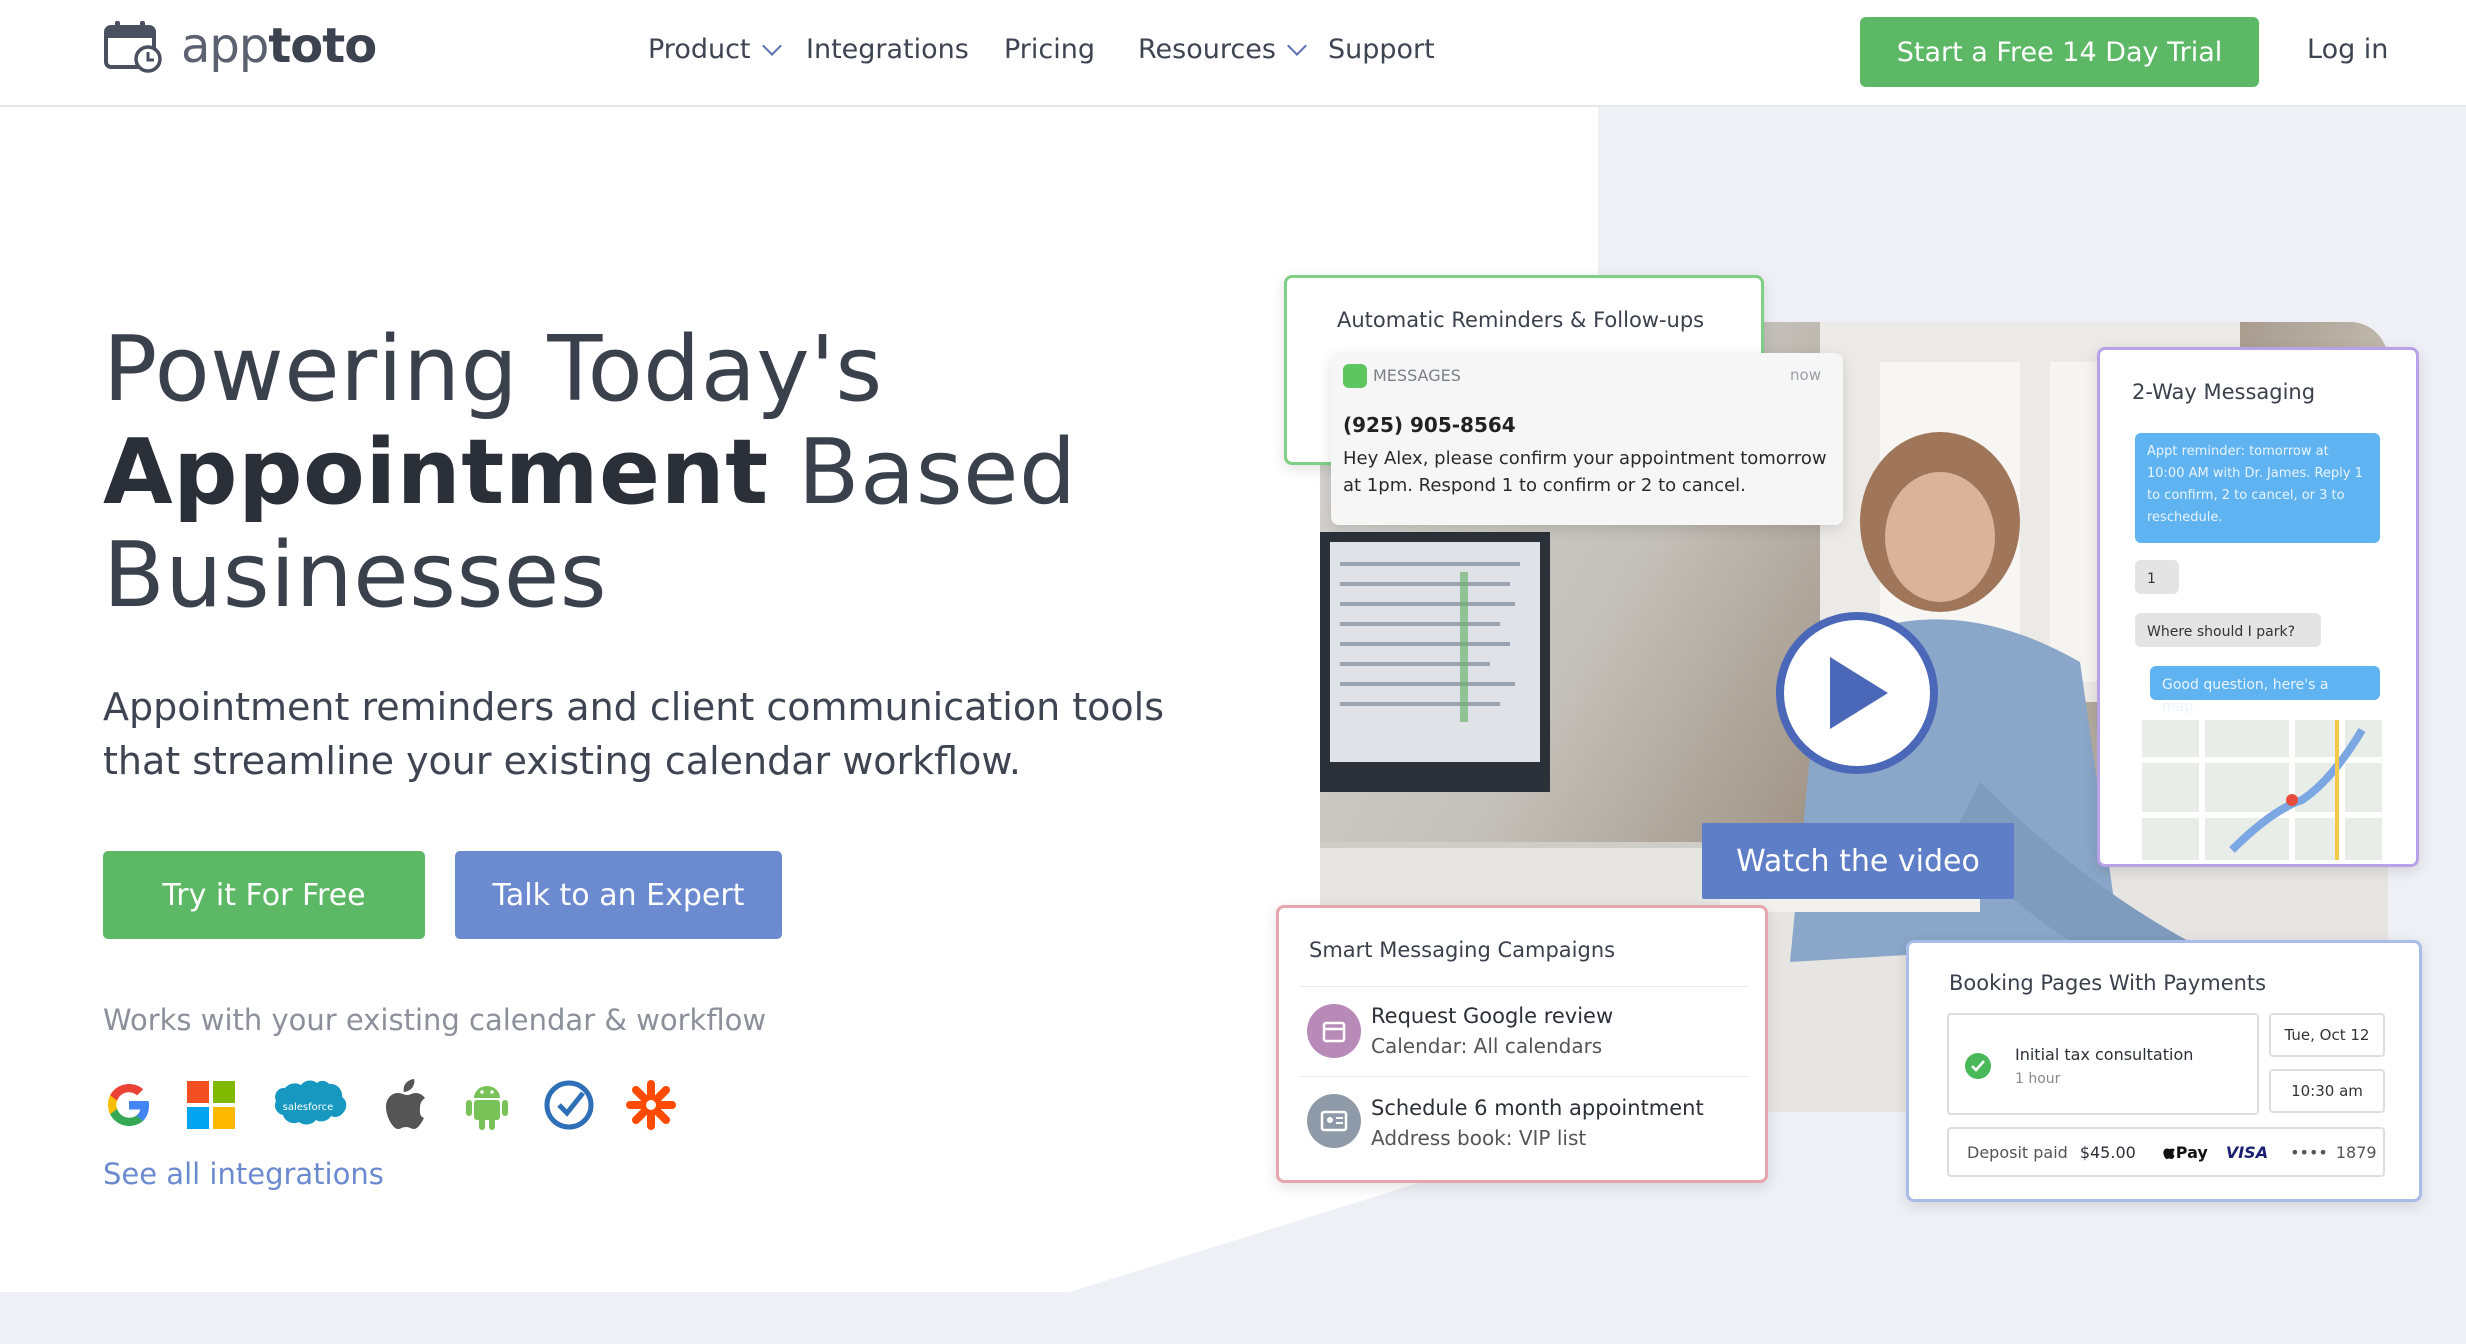 Image resolution: width=2466 pixels, height=1344 pixels. What do you see at coordinates (1233, 1318) in the screenshot?
I see `section-divider-band` at bounding box center [1233, 1318].